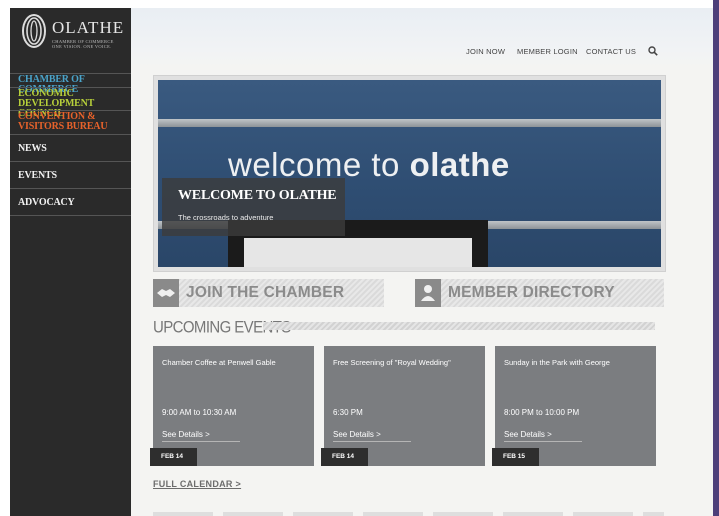 Image resolution: width=719 pixels, height=516 pixels. What do you see at coordinates (226, 217) in the screenshot?
I see `hero-subtitle: The crossroads to adventure` at bounding box center [226, 217].